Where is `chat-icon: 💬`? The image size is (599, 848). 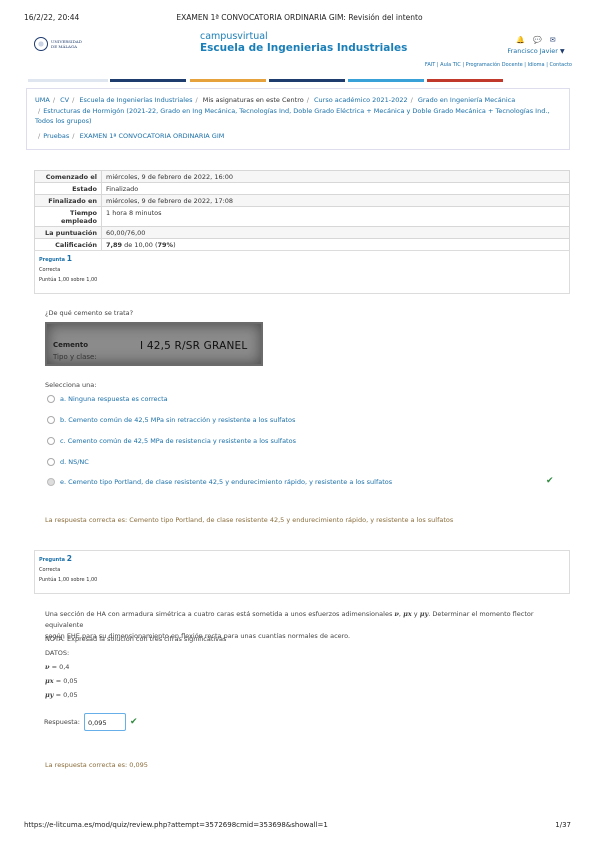 chat-icon: 💬 is located at coordinates (537, 40).